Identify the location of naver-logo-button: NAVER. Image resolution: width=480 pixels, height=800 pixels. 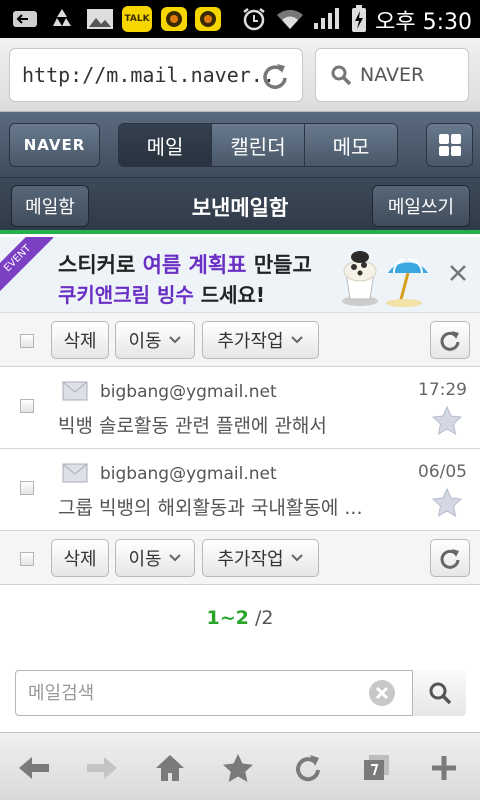
(54, 145).